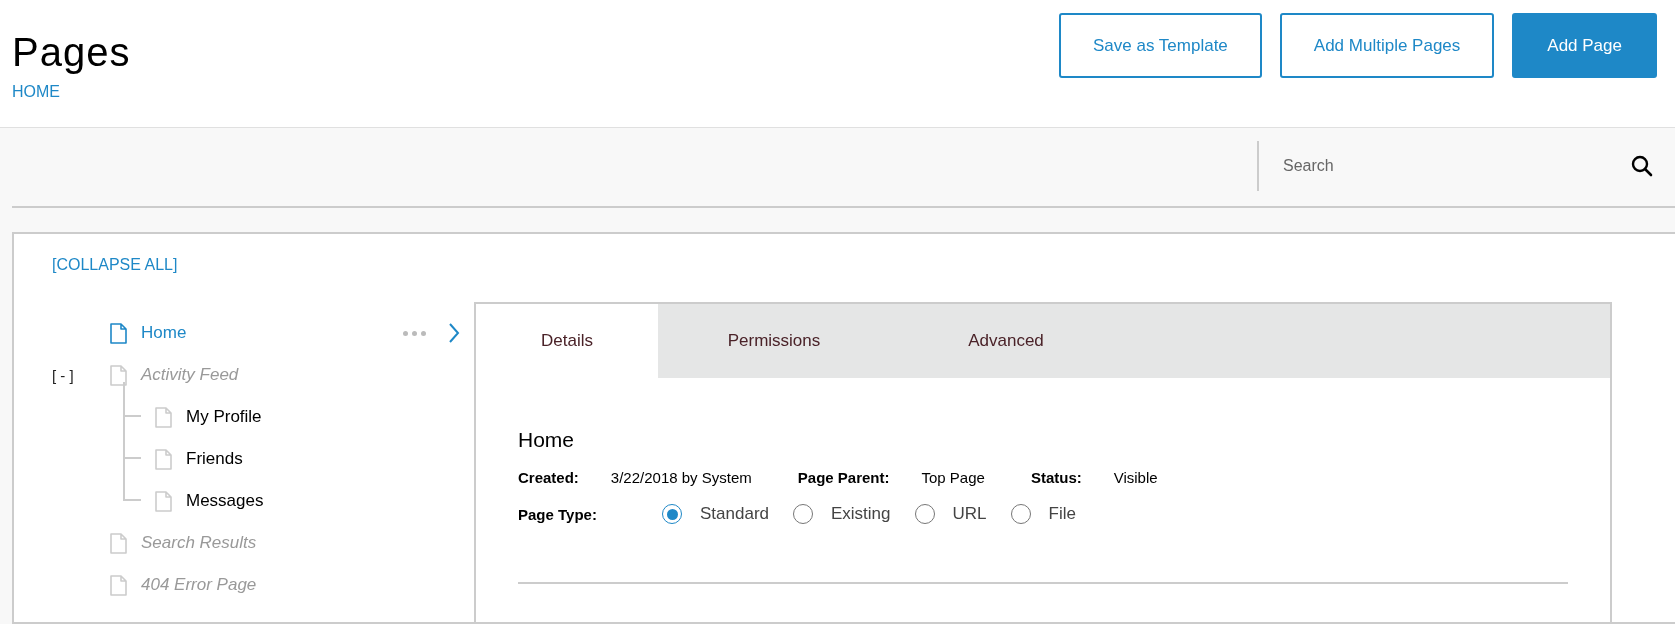 The width and height of the screenshot is (1675, 624). Describe the element at coordinates (843, 477) in the screenshot. I see `field-label: Page Parent:` at that location.